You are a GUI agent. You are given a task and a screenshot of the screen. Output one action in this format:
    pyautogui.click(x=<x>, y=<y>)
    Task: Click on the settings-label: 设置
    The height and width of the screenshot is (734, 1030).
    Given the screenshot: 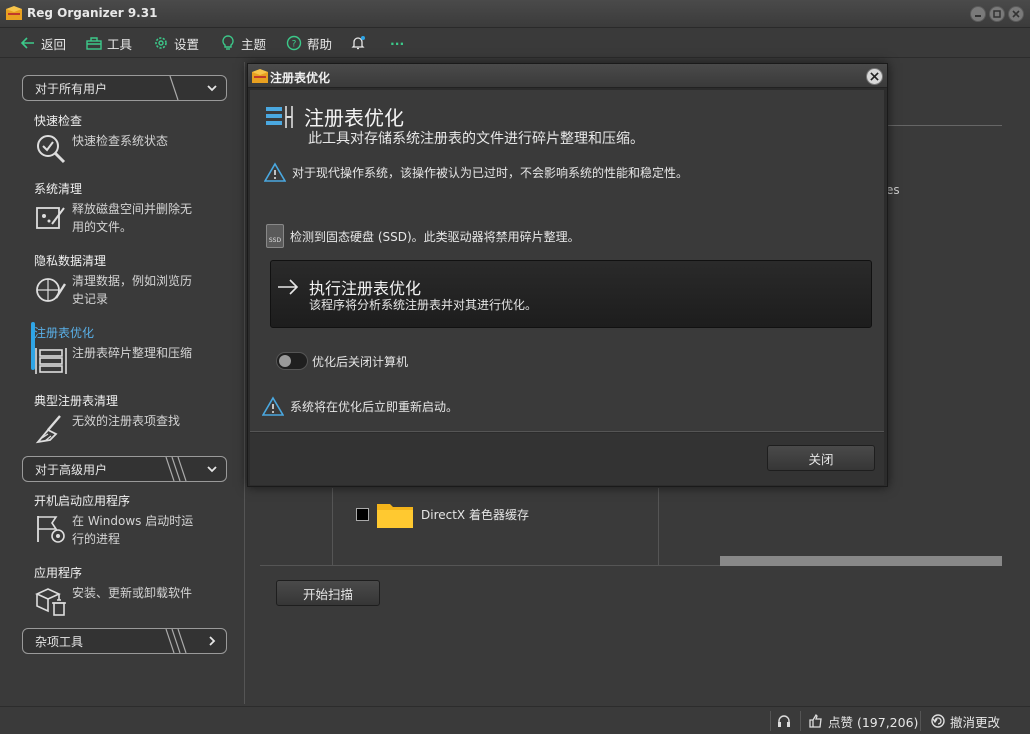 What is the action you would take?
    pyautogui.click(x=187, y=44)
    